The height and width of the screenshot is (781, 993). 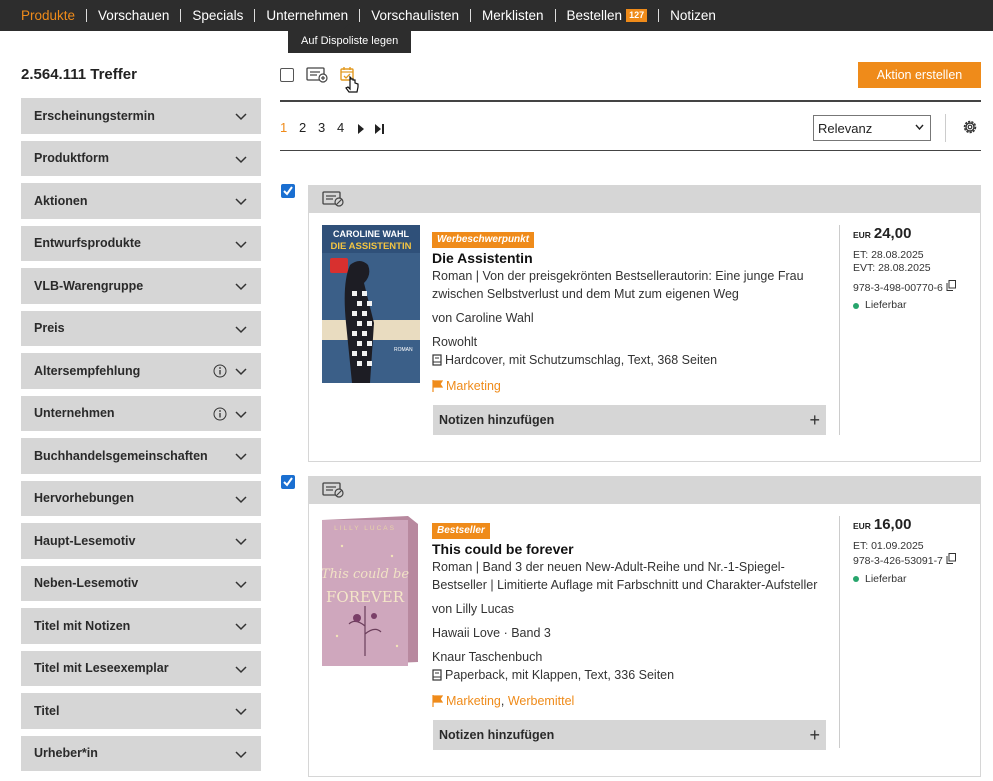 What do you see at coordinates (87, 370) in the screenshot?
I see `filter-label: Altersempfehlung` at bounding box center [87, 370].